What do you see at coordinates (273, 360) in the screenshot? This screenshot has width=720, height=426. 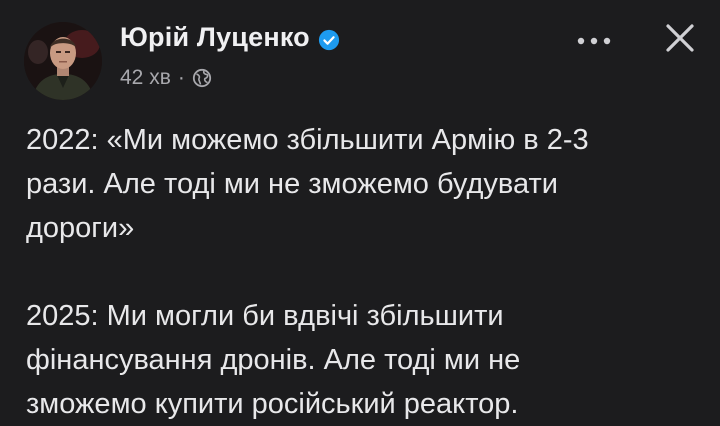 I see `post-line: фінансування дронів. Але тоді ми не` at bounding box center [273, 360].